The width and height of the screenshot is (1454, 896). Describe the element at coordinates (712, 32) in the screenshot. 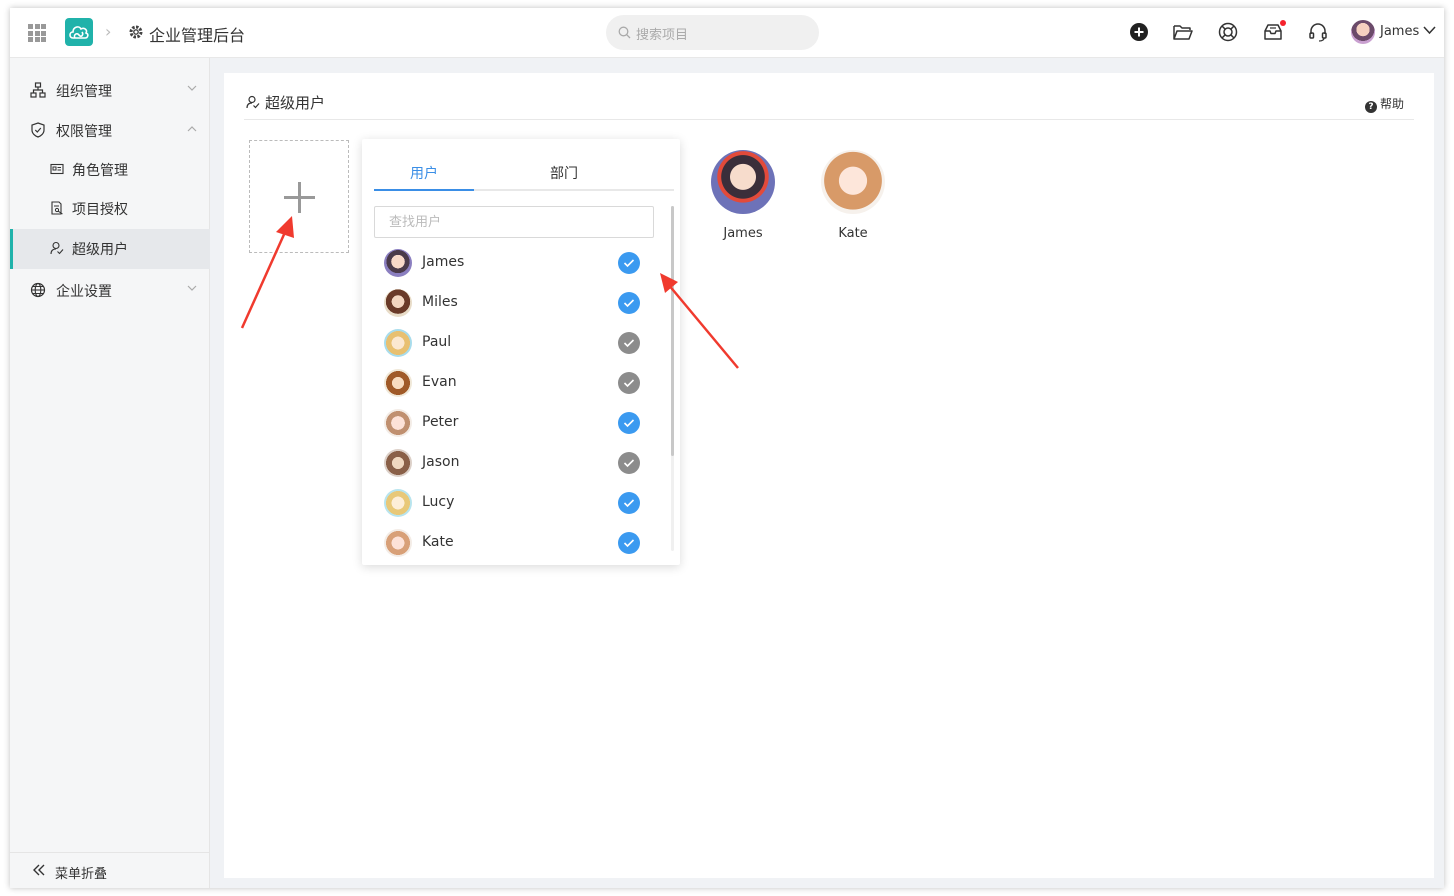

I see `project-search: 搜索项目` at that location.